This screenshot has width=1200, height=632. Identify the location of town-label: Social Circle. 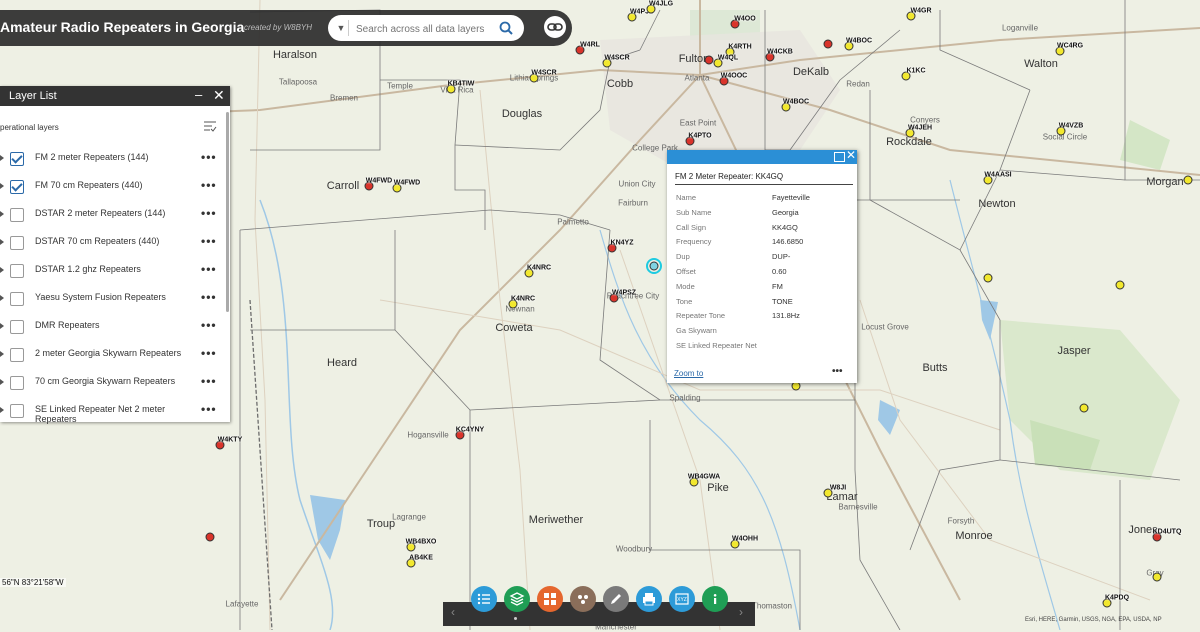
(1065, 137).